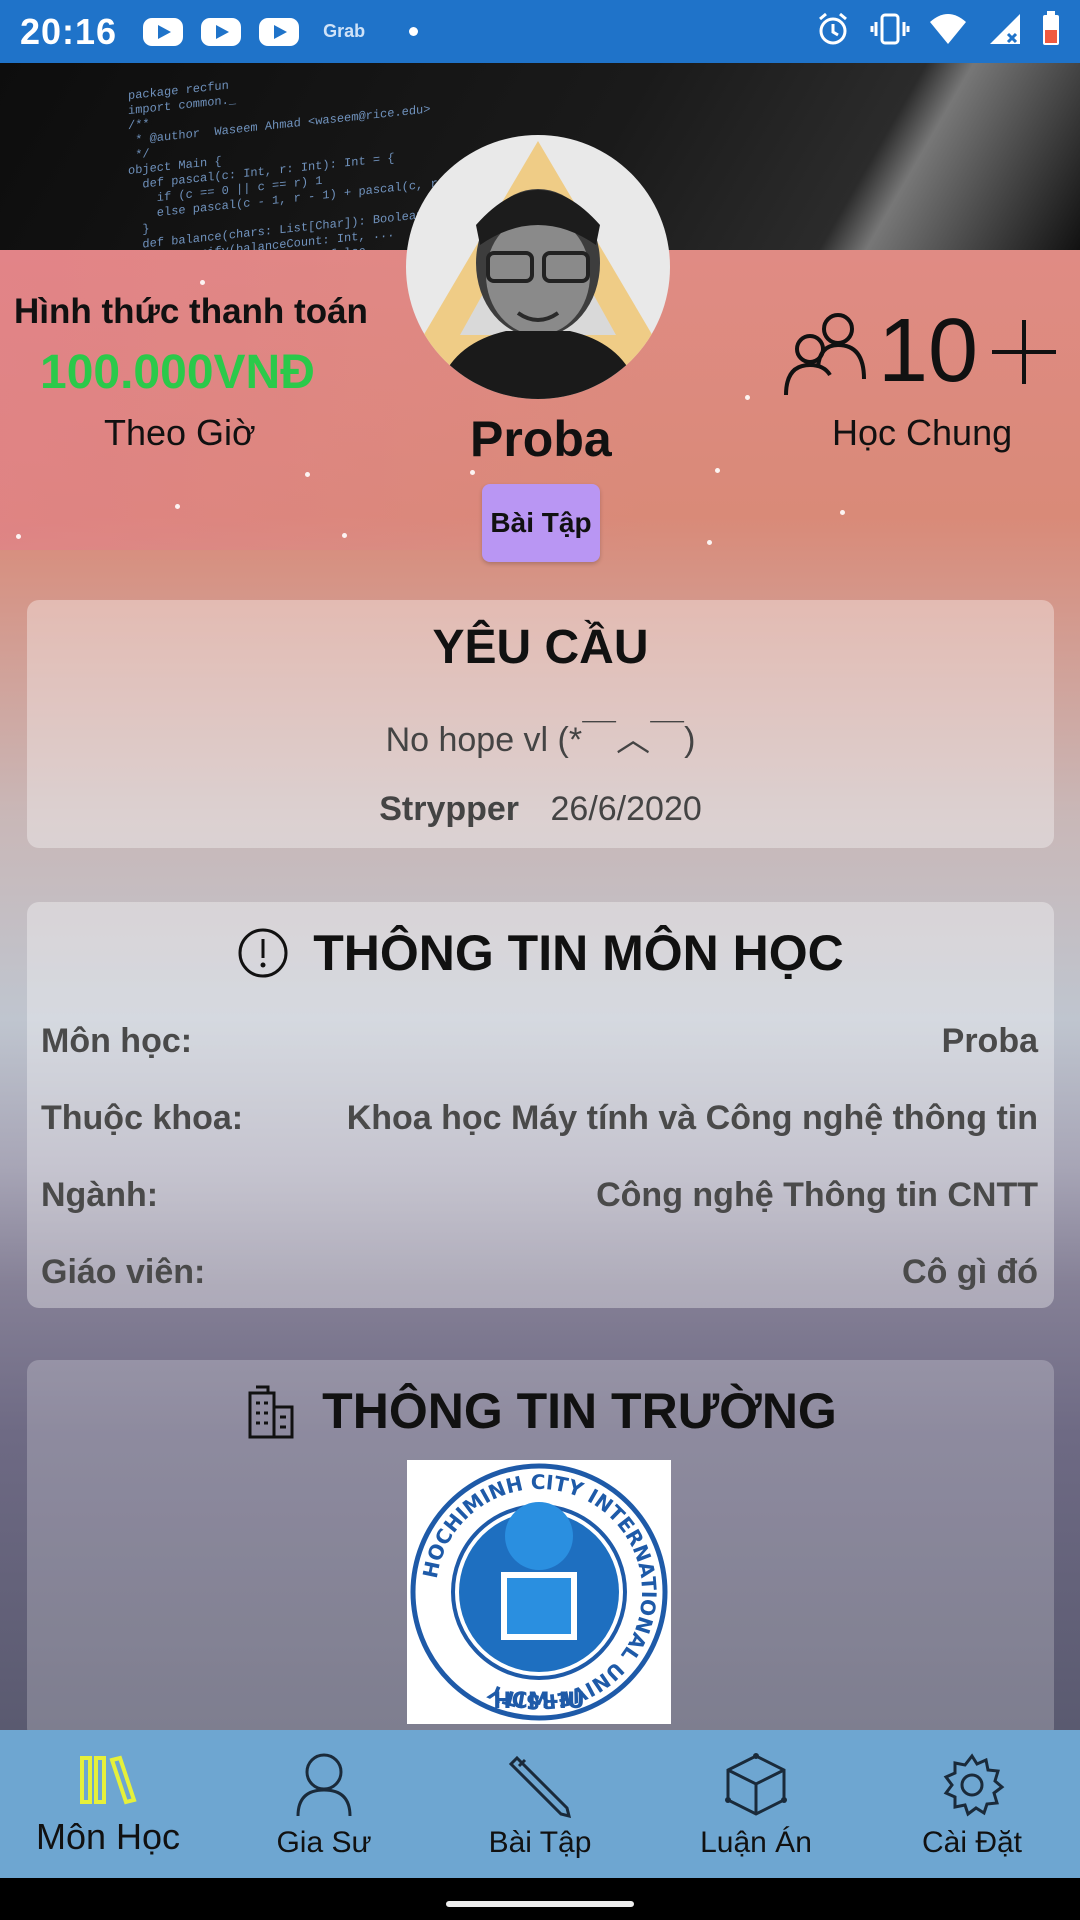  I want to click on nav-label: Gia Sư, so click(324, 1842).